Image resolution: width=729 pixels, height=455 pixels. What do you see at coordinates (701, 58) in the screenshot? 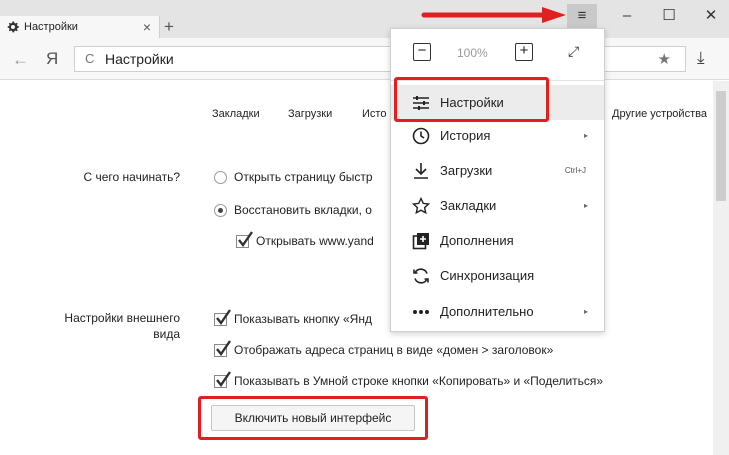
I see `downloads-icon: ⤓` at bounding box center [701, 58].